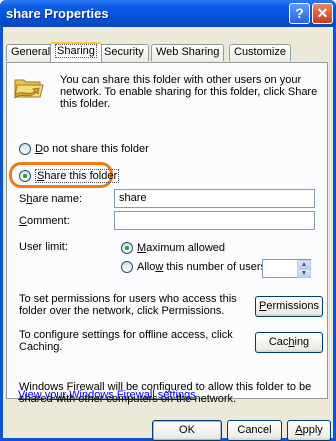 Image resolution: width=336 pixels, height=441 pixels. I want to click on radio-do-not-share: Do not share this folder, so click(84, 149).